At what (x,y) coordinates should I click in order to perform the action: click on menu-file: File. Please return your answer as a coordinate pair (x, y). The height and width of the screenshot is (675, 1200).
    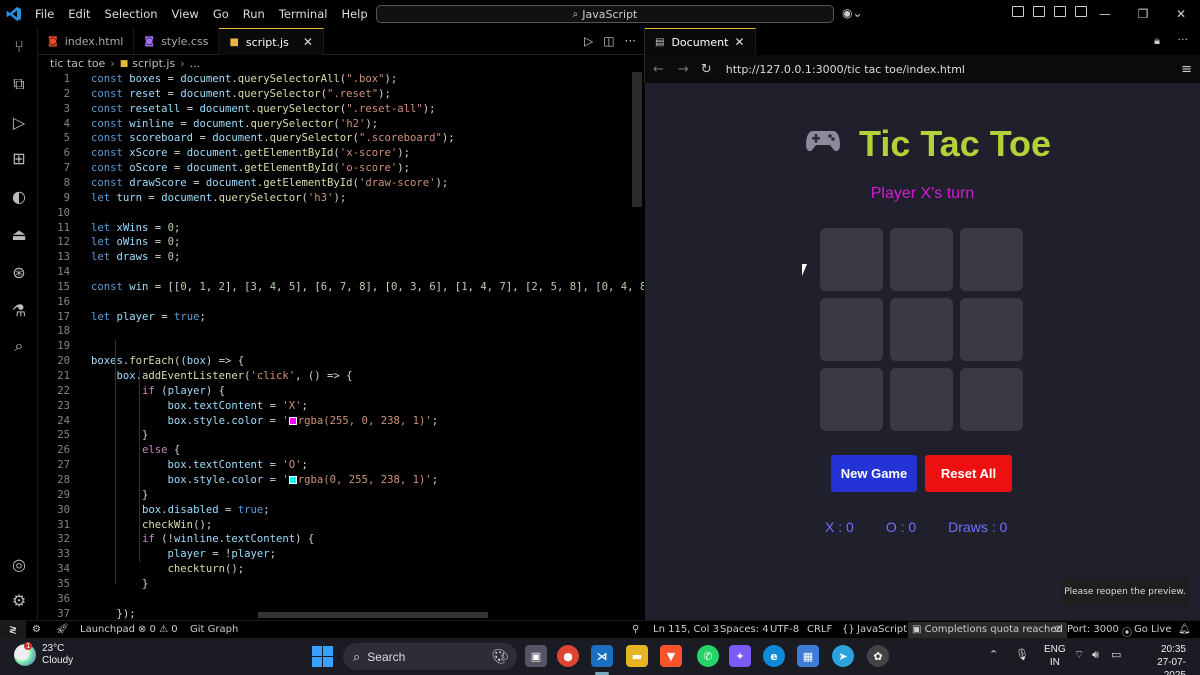
    Looking at the image, I should click on (44, 14).